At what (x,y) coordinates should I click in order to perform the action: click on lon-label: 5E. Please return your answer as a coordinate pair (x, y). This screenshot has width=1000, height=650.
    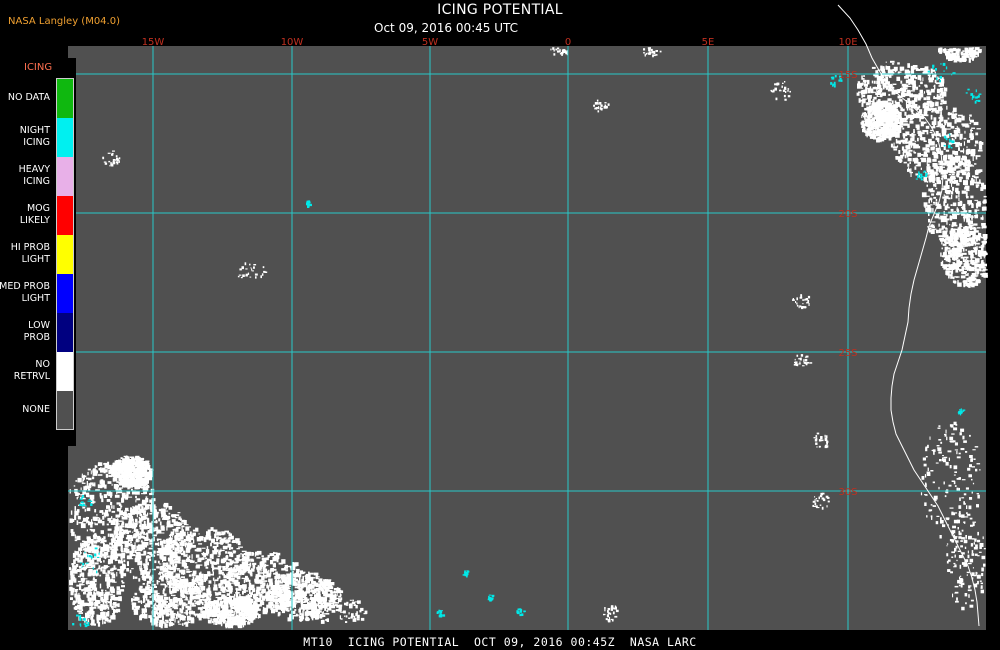
    Looking at the image, I should click on (708, 42).